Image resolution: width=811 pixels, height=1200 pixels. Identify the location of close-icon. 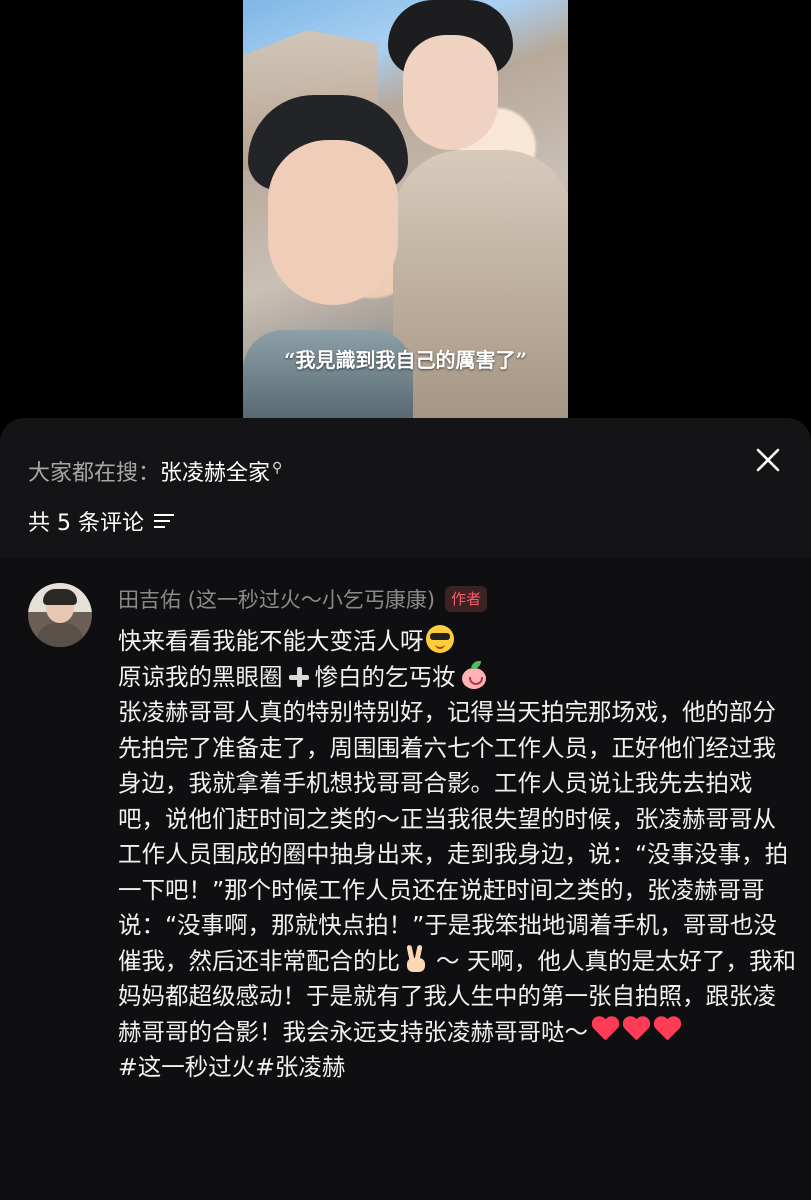
(768, 460).